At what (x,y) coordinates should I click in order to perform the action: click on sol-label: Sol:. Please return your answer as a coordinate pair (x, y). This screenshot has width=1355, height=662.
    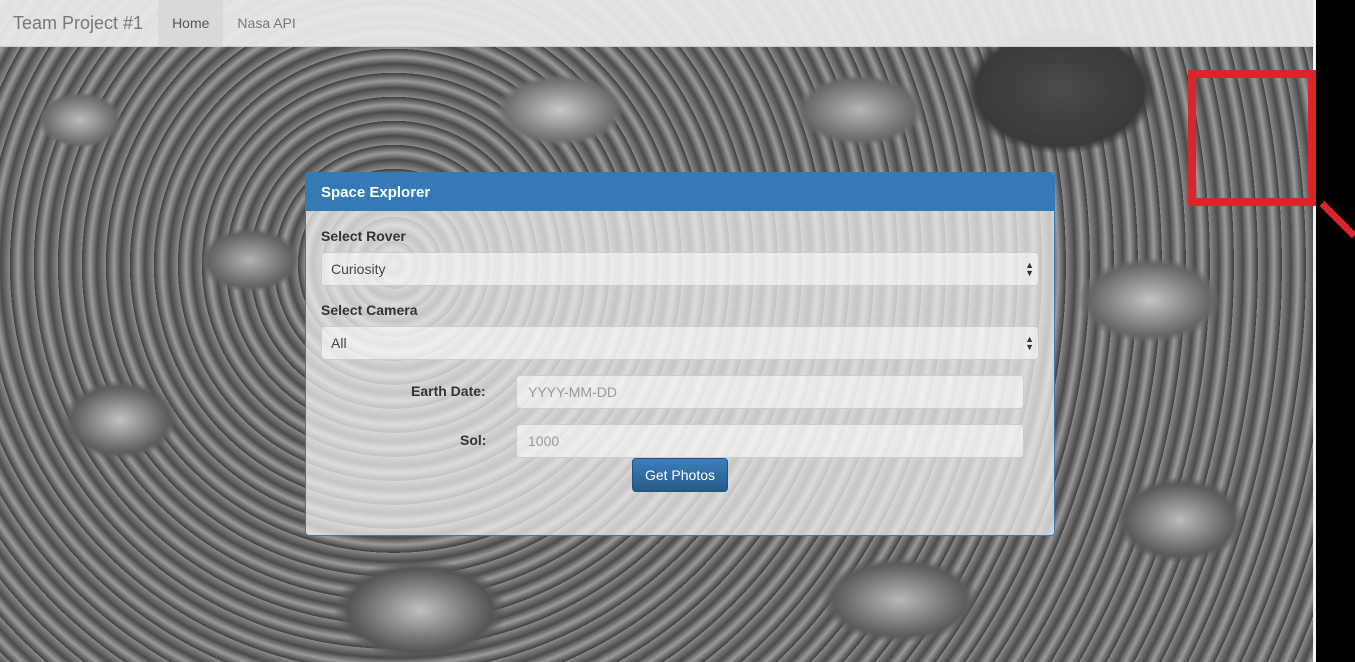
    Looking at the image, I should click on (473, 440).